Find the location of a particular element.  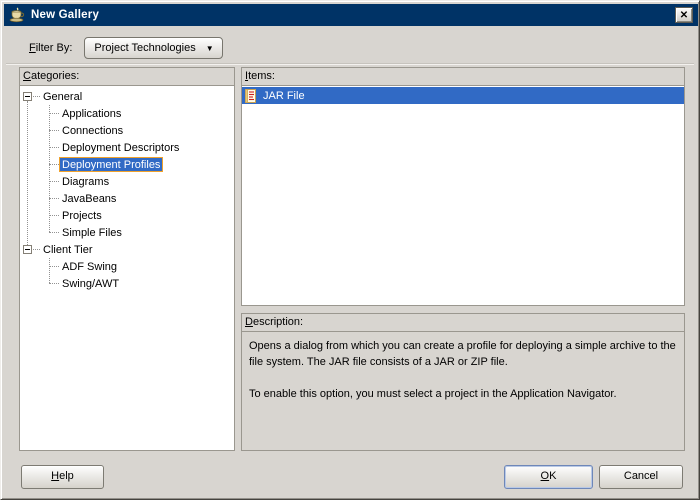

categories-label: Categories: is located at coordinates (127, 77).